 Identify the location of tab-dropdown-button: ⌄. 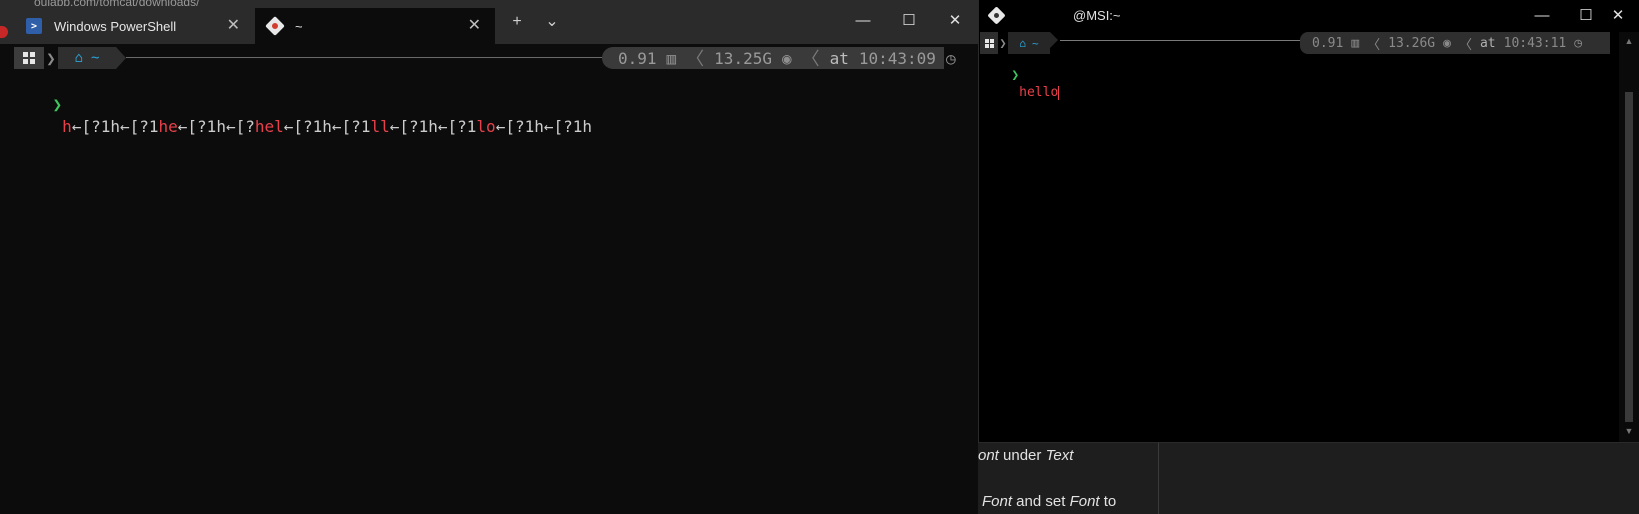
(552, 22).